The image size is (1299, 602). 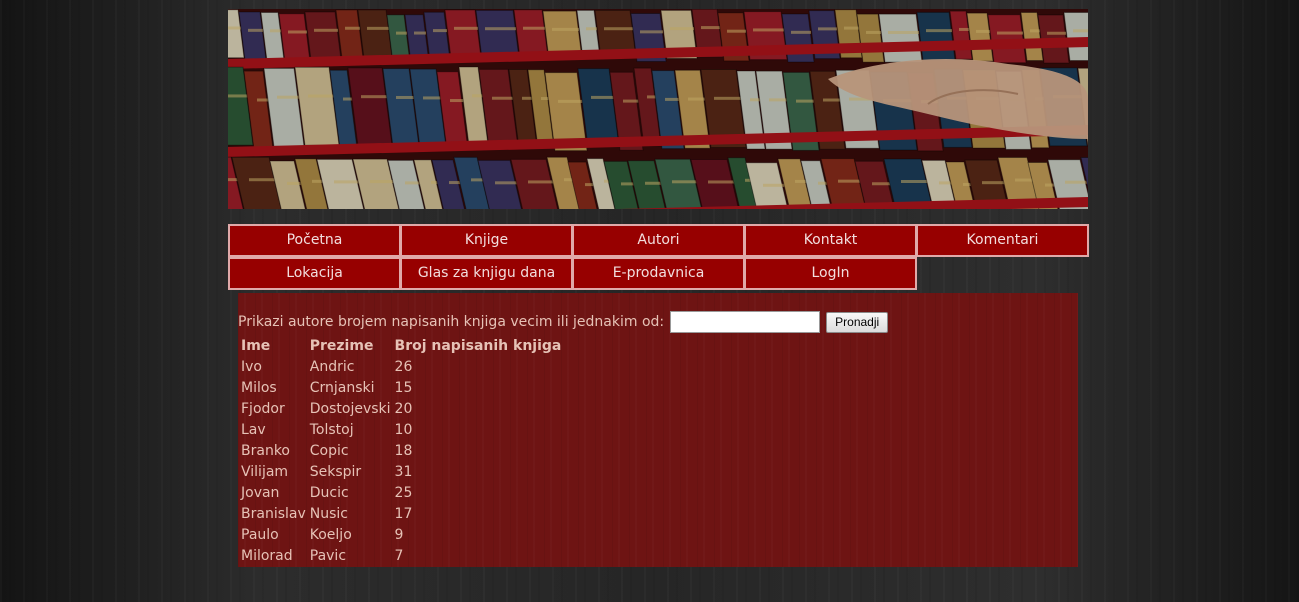 What do you see at coordinates (403, 366) in the screenshot?
I see `cell-broj-knjiga: 26` at bounding box center [403, 366].